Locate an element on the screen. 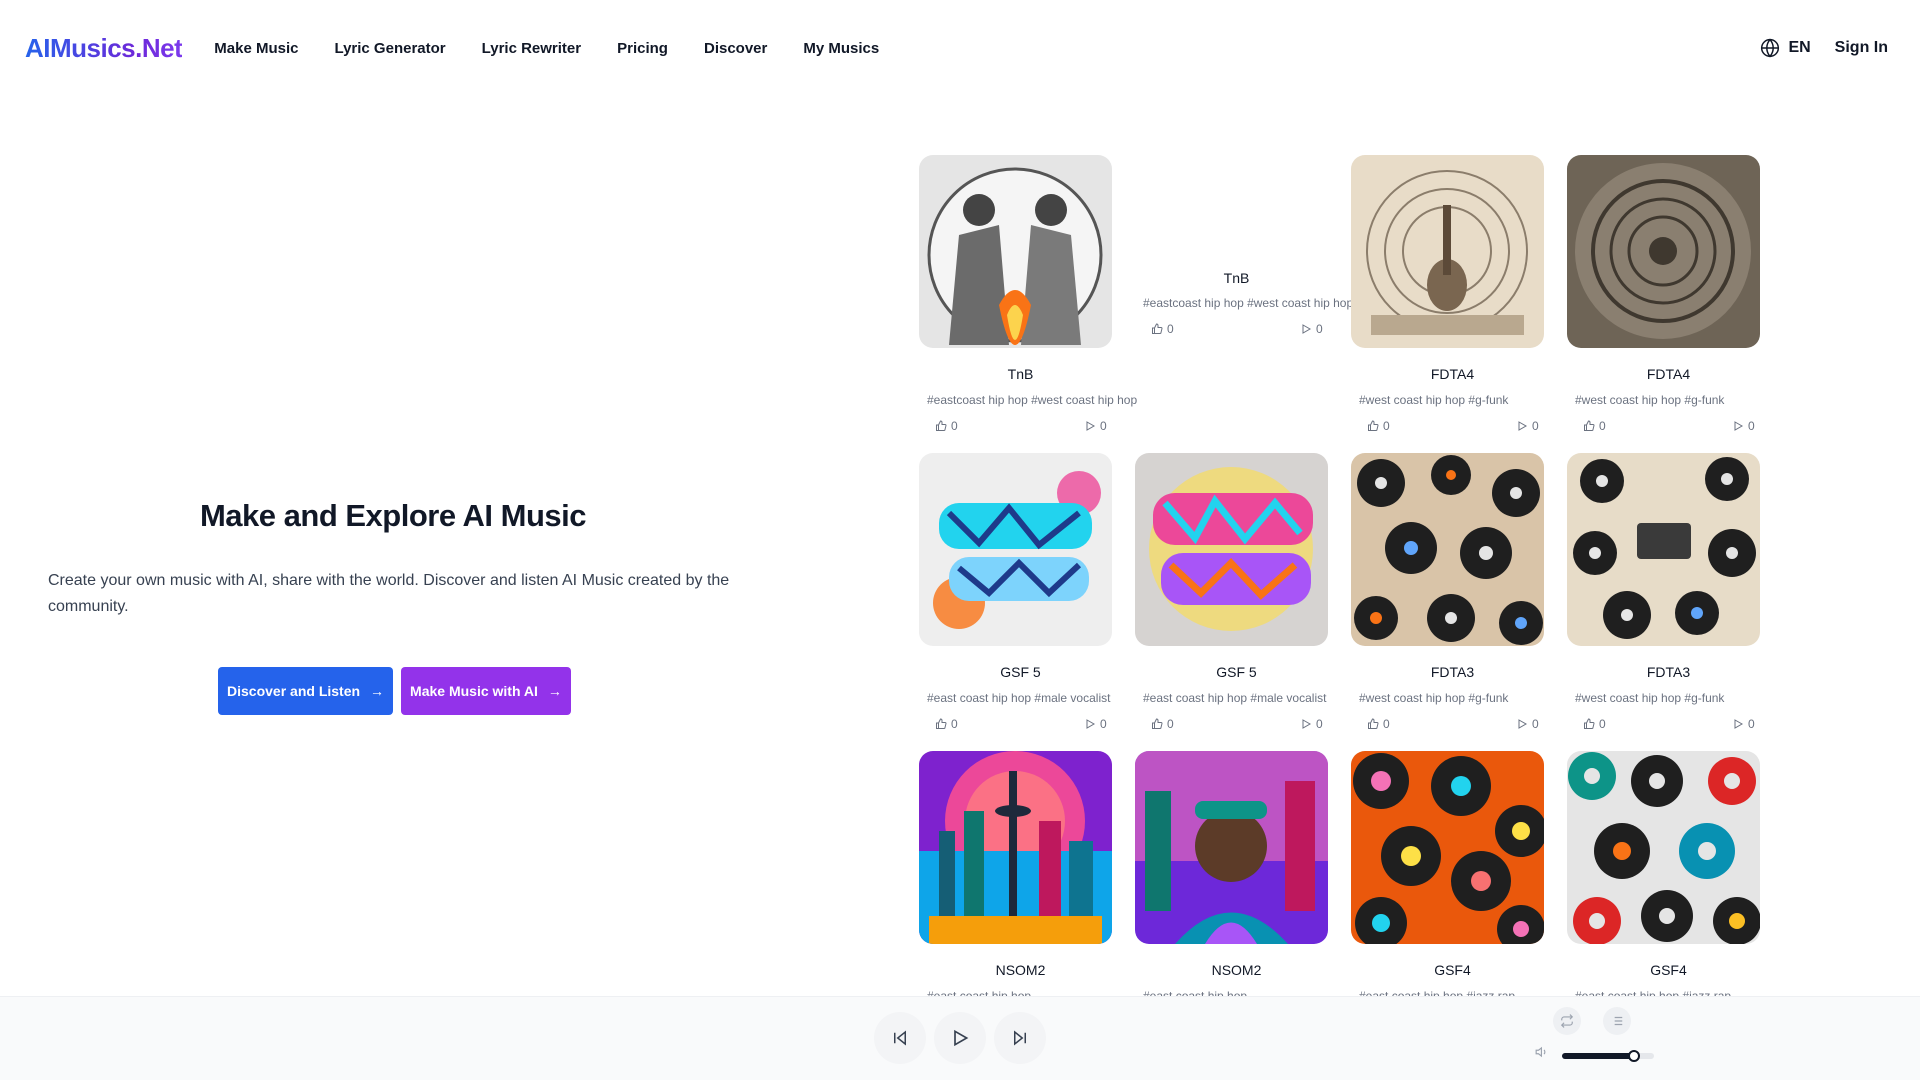 The image size is (1920, 1080). card-title: GSF 5 is located at coordinates (1020, 672).